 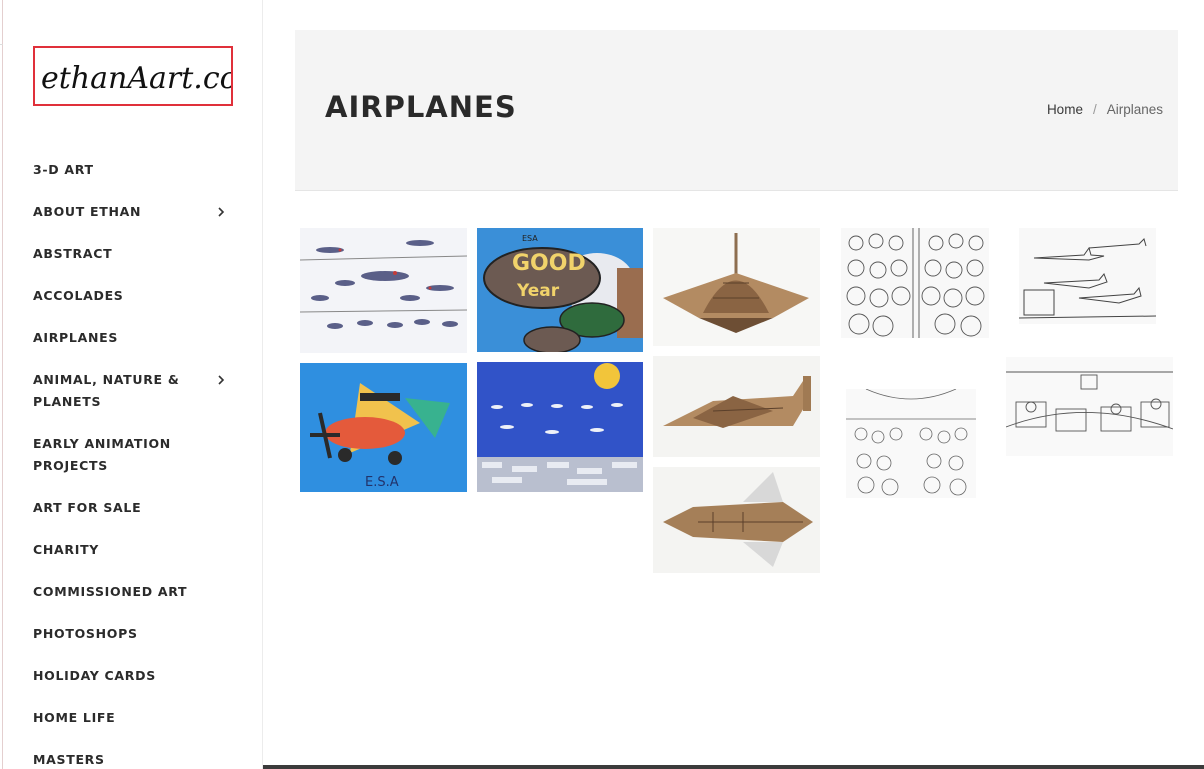 What do you see at coordinates (538, 291) in the screenshot?
I see `painting-text-year: Year` at bounding box center [538, 291].